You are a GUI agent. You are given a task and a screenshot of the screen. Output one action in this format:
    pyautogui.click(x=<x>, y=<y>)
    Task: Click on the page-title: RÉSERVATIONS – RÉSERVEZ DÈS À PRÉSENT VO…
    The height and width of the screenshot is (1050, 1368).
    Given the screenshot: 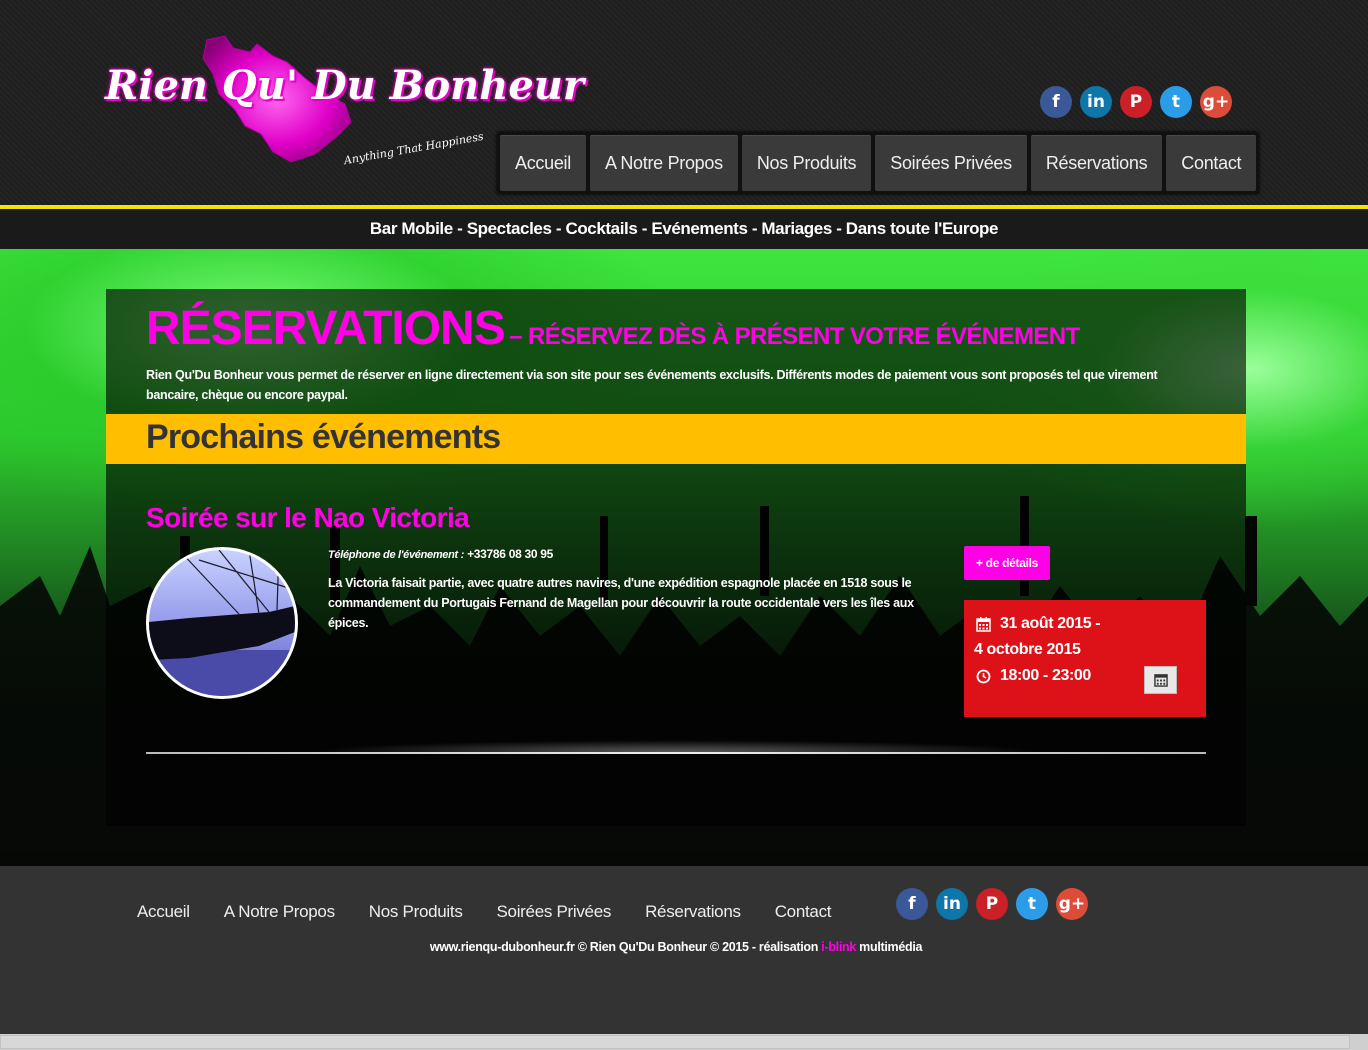 What is the action you would take?
    pyautogui.click(x=613, y=328)
    